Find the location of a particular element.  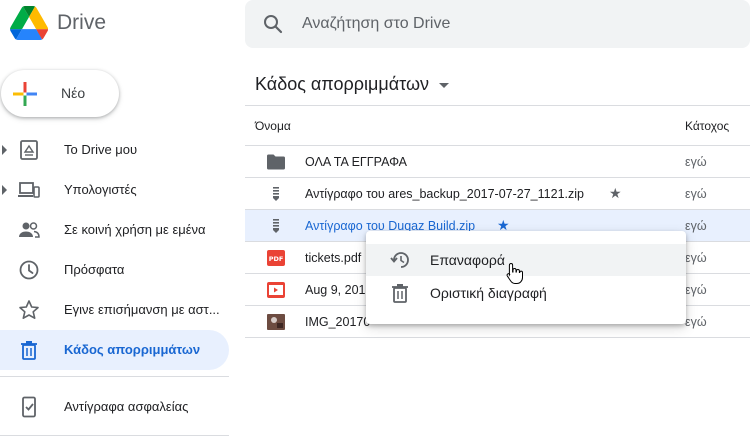

shared-icon is located at coordinates (29, 230).